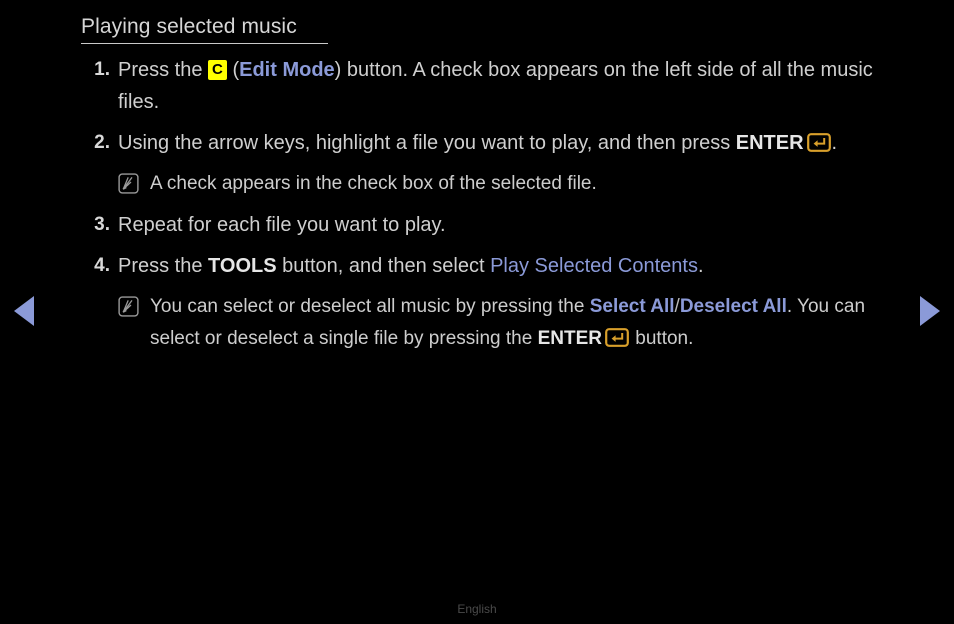 The image size is (954, 624). Describe the element at coordinates (383, 266) in the screenshot. I see `step4-text-middle: button, and then select` at that location.